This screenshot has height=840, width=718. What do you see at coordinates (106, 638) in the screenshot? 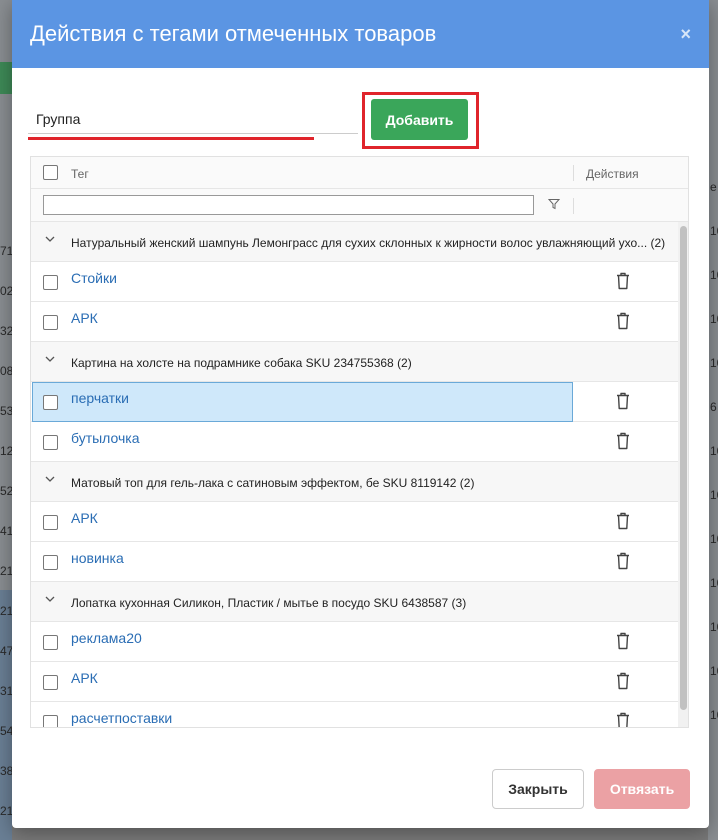
I see `tag-label: реклама20` at bounding box center [106, 638].